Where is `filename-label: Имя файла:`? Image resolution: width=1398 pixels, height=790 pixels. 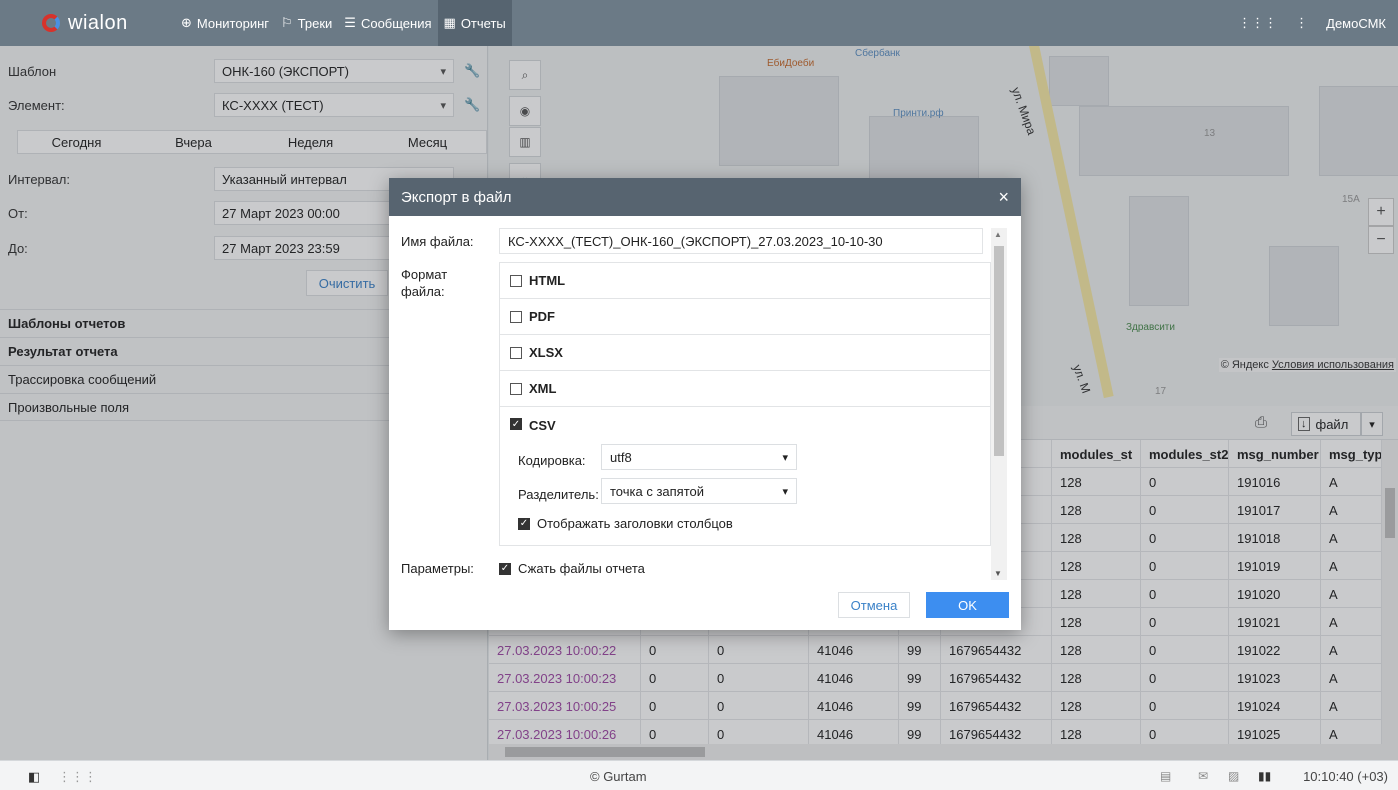 filename-label: Имя файла: is located at coordinates (437, 241).